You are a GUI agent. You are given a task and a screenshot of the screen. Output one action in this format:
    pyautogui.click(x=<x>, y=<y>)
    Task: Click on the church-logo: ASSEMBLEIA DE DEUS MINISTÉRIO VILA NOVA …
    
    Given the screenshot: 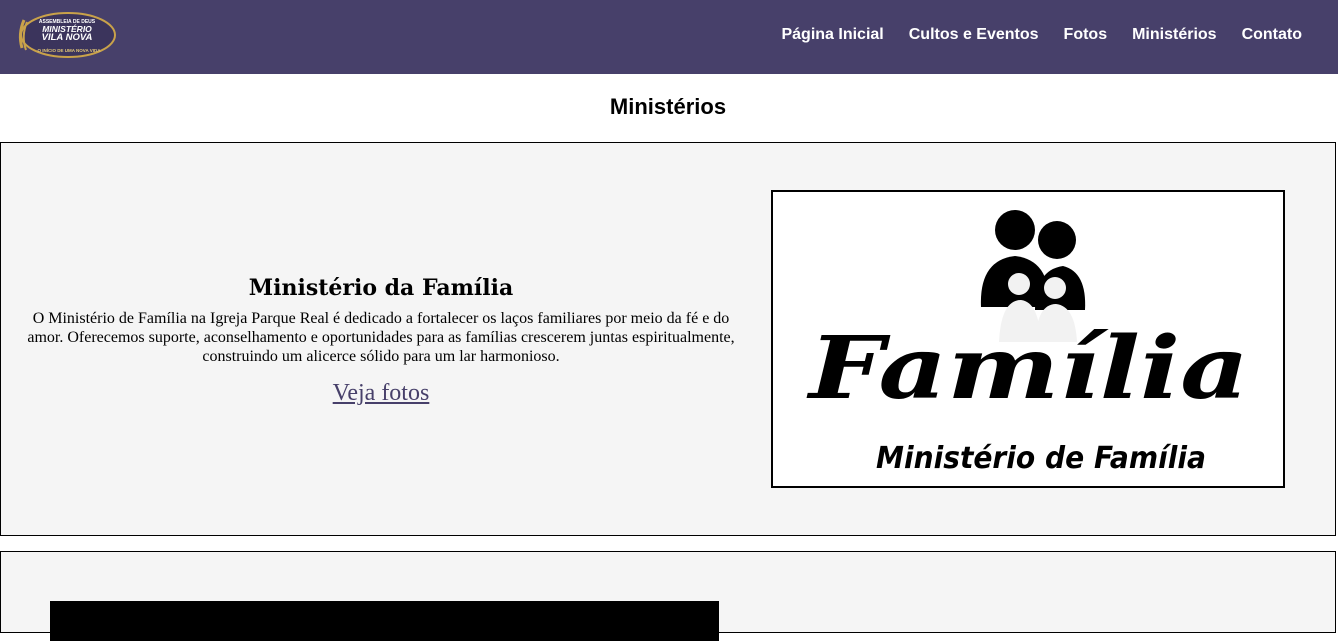 What is the action you would take?
    pyautogui.click(x=65, y=35)
    